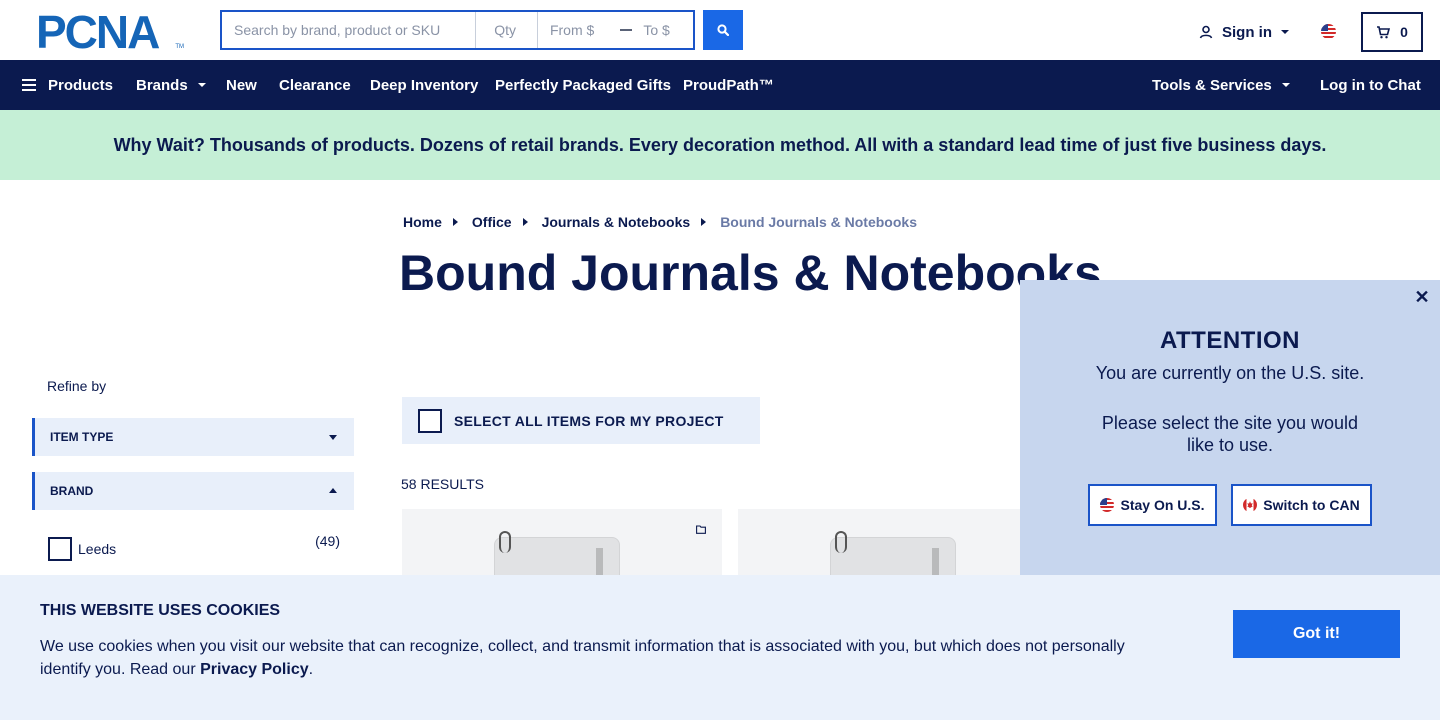  I want to click on breadcrumb-home: Home, so click(422, 222).